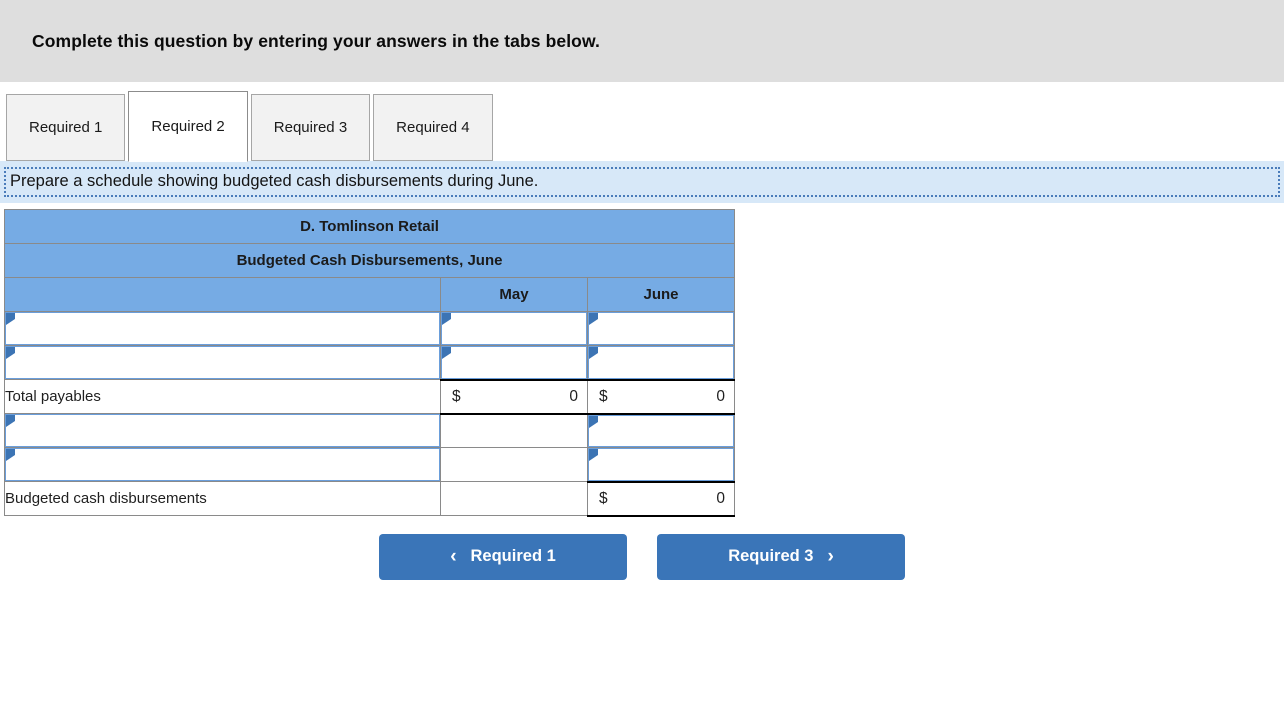  I want to click on budgeted-june-money: $ 0, so click(661, 499).